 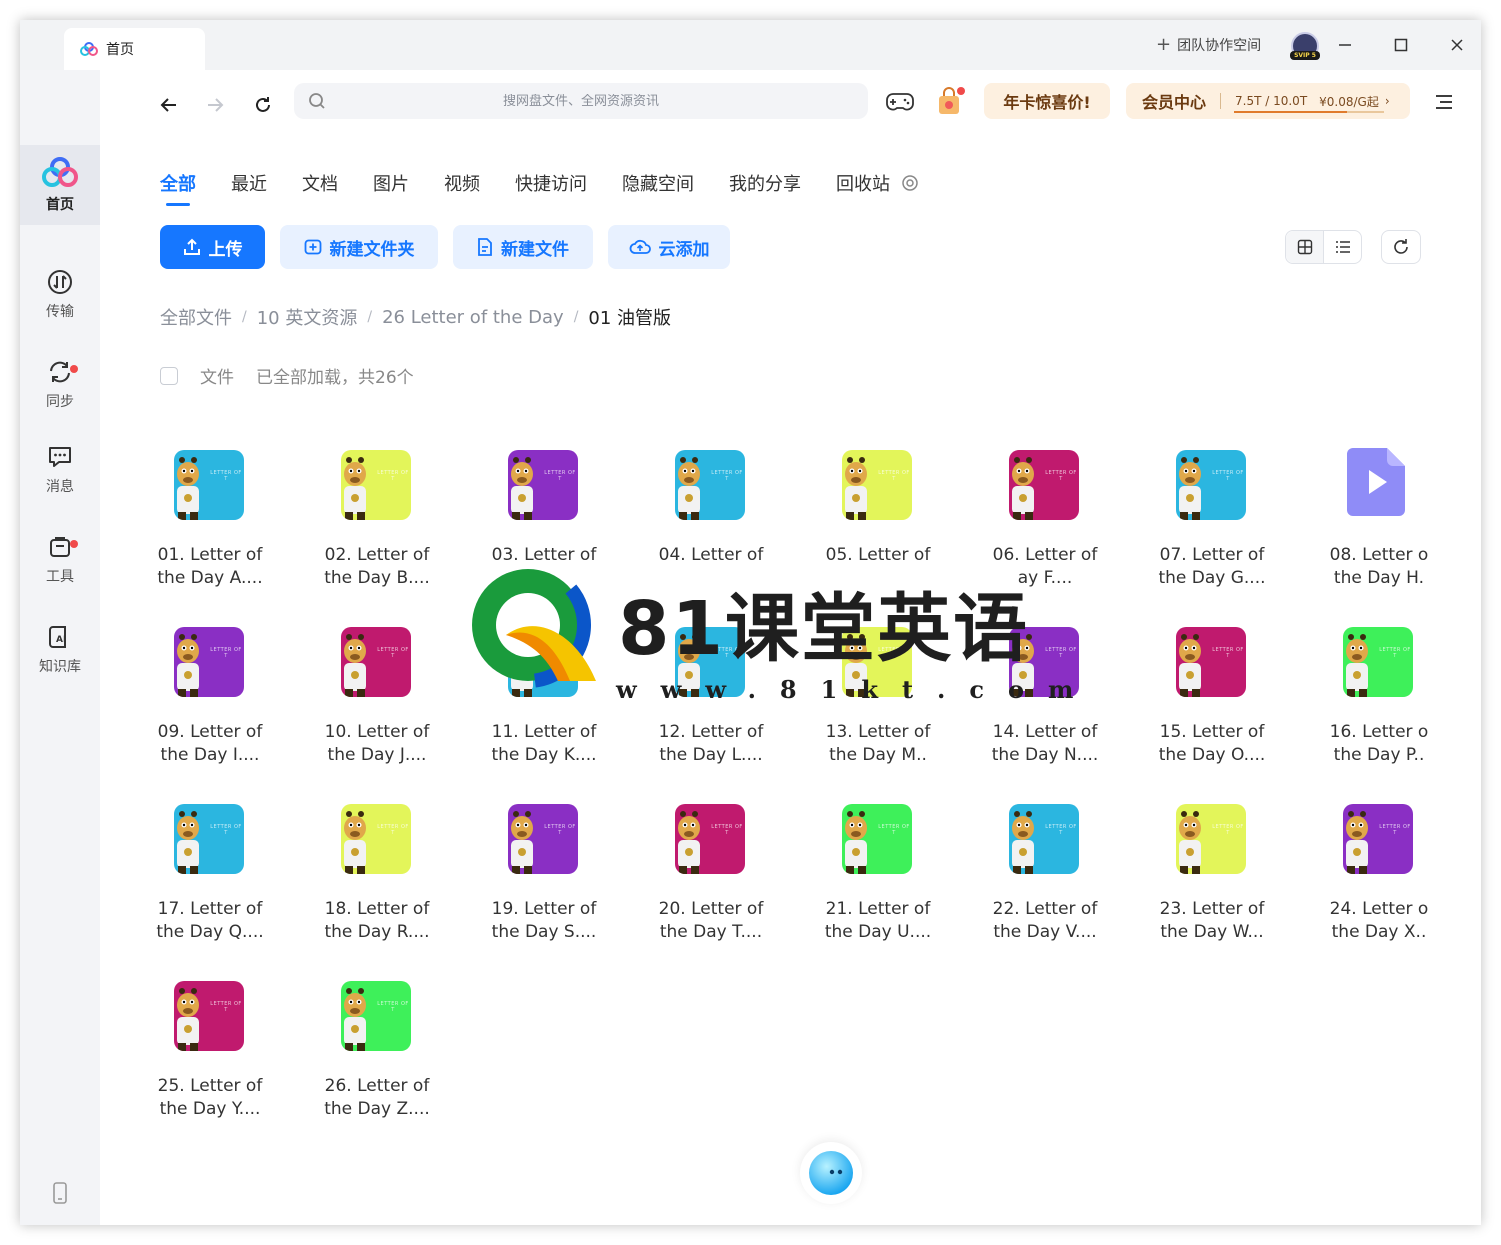 I want to click on search-bar, so click(x=581, y=101).